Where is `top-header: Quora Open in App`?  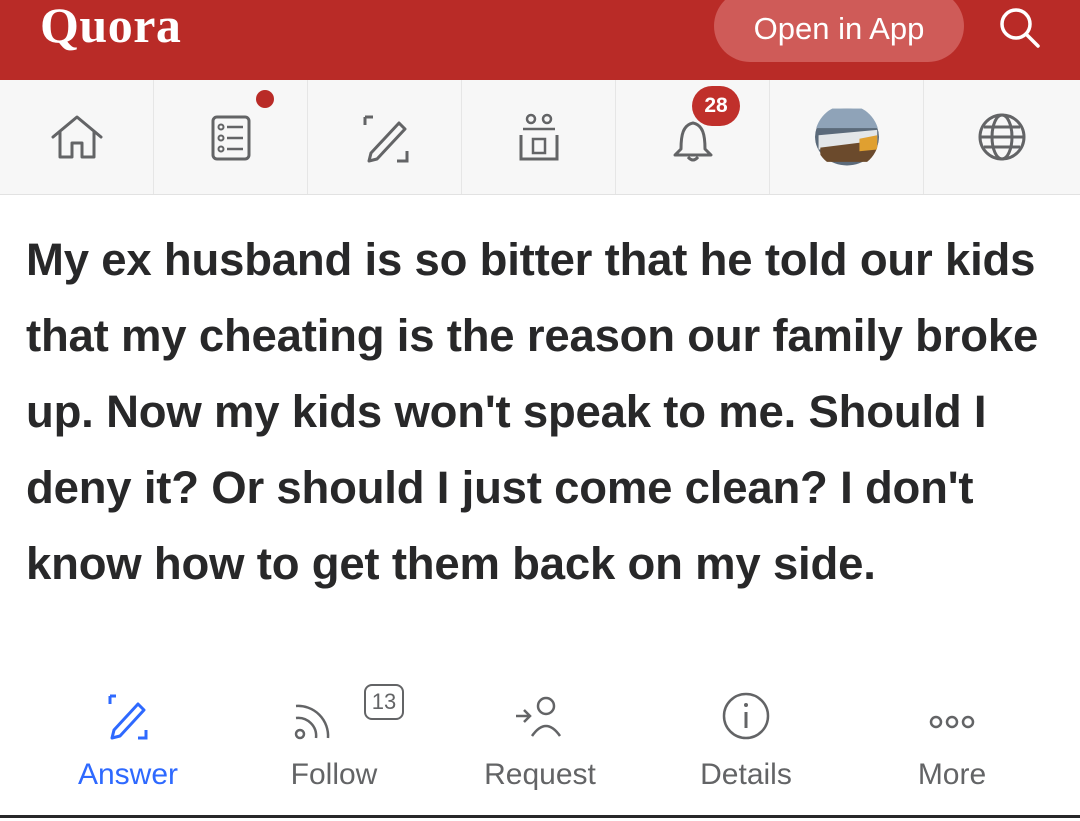 top-header: Quora Open in App is located at coordinates (540, 40).